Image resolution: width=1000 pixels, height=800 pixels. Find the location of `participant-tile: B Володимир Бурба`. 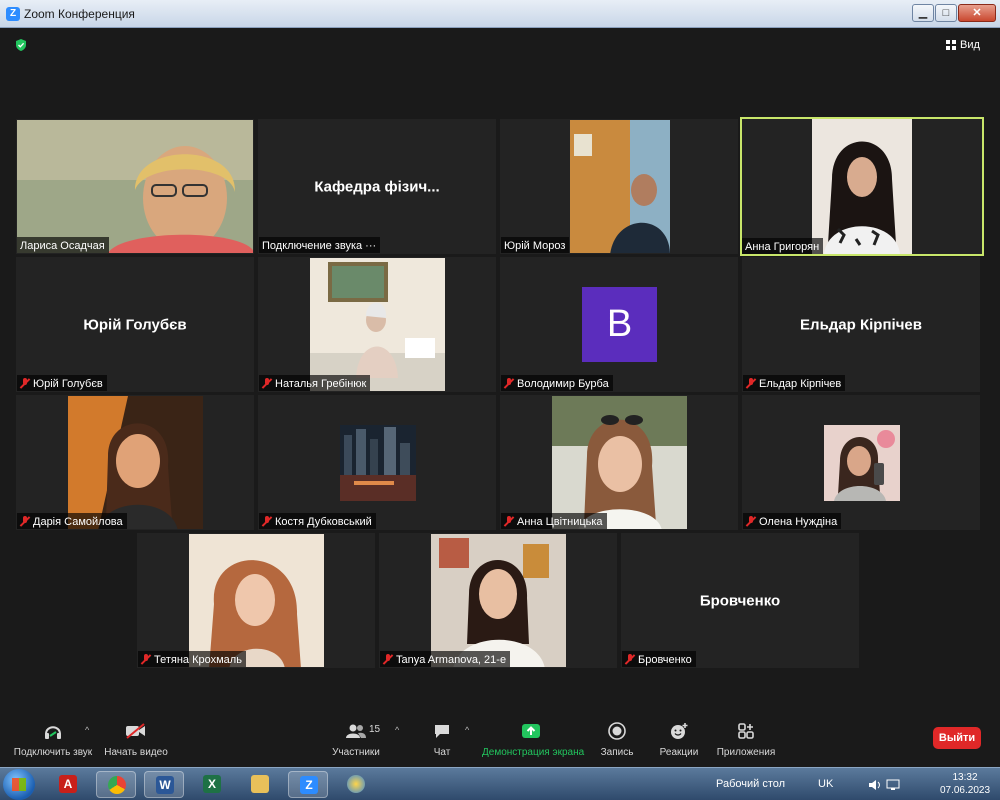

participant-tile: B Володимир Бурба is located at coordinates (619, 324).